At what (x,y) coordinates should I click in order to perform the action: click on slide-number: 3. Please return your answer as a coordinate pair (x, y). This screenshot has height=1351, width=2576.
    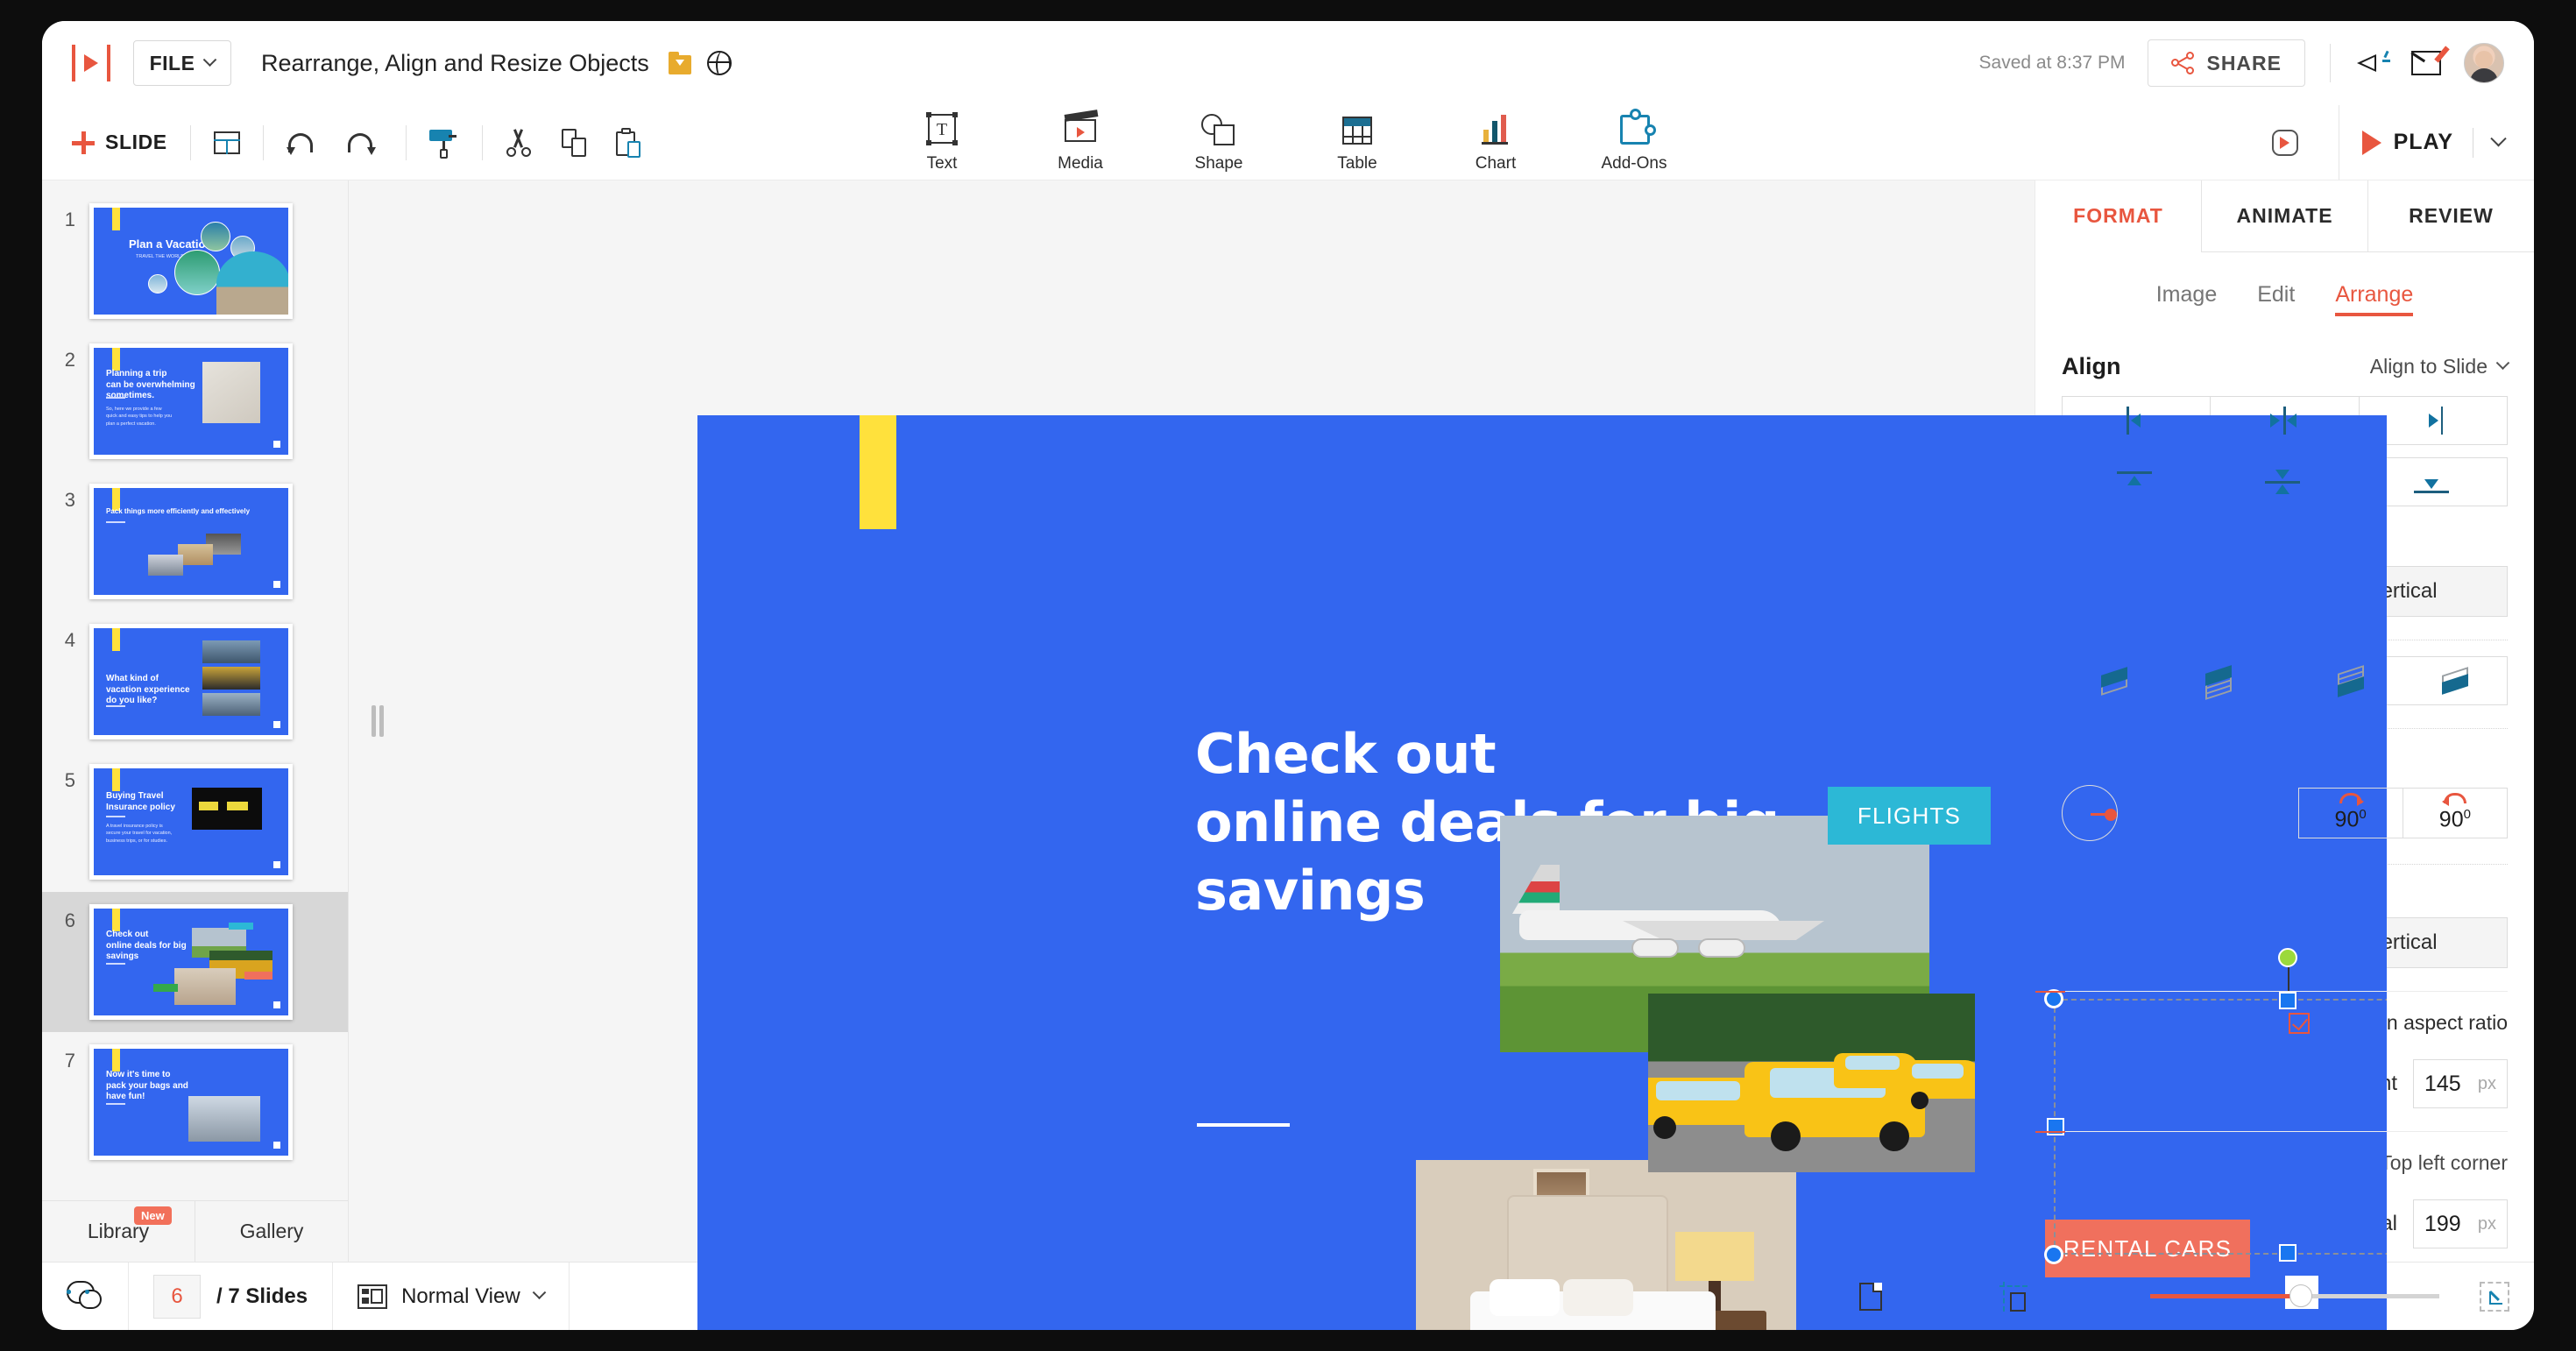
    Looking at the image, I should click on (69, 500).